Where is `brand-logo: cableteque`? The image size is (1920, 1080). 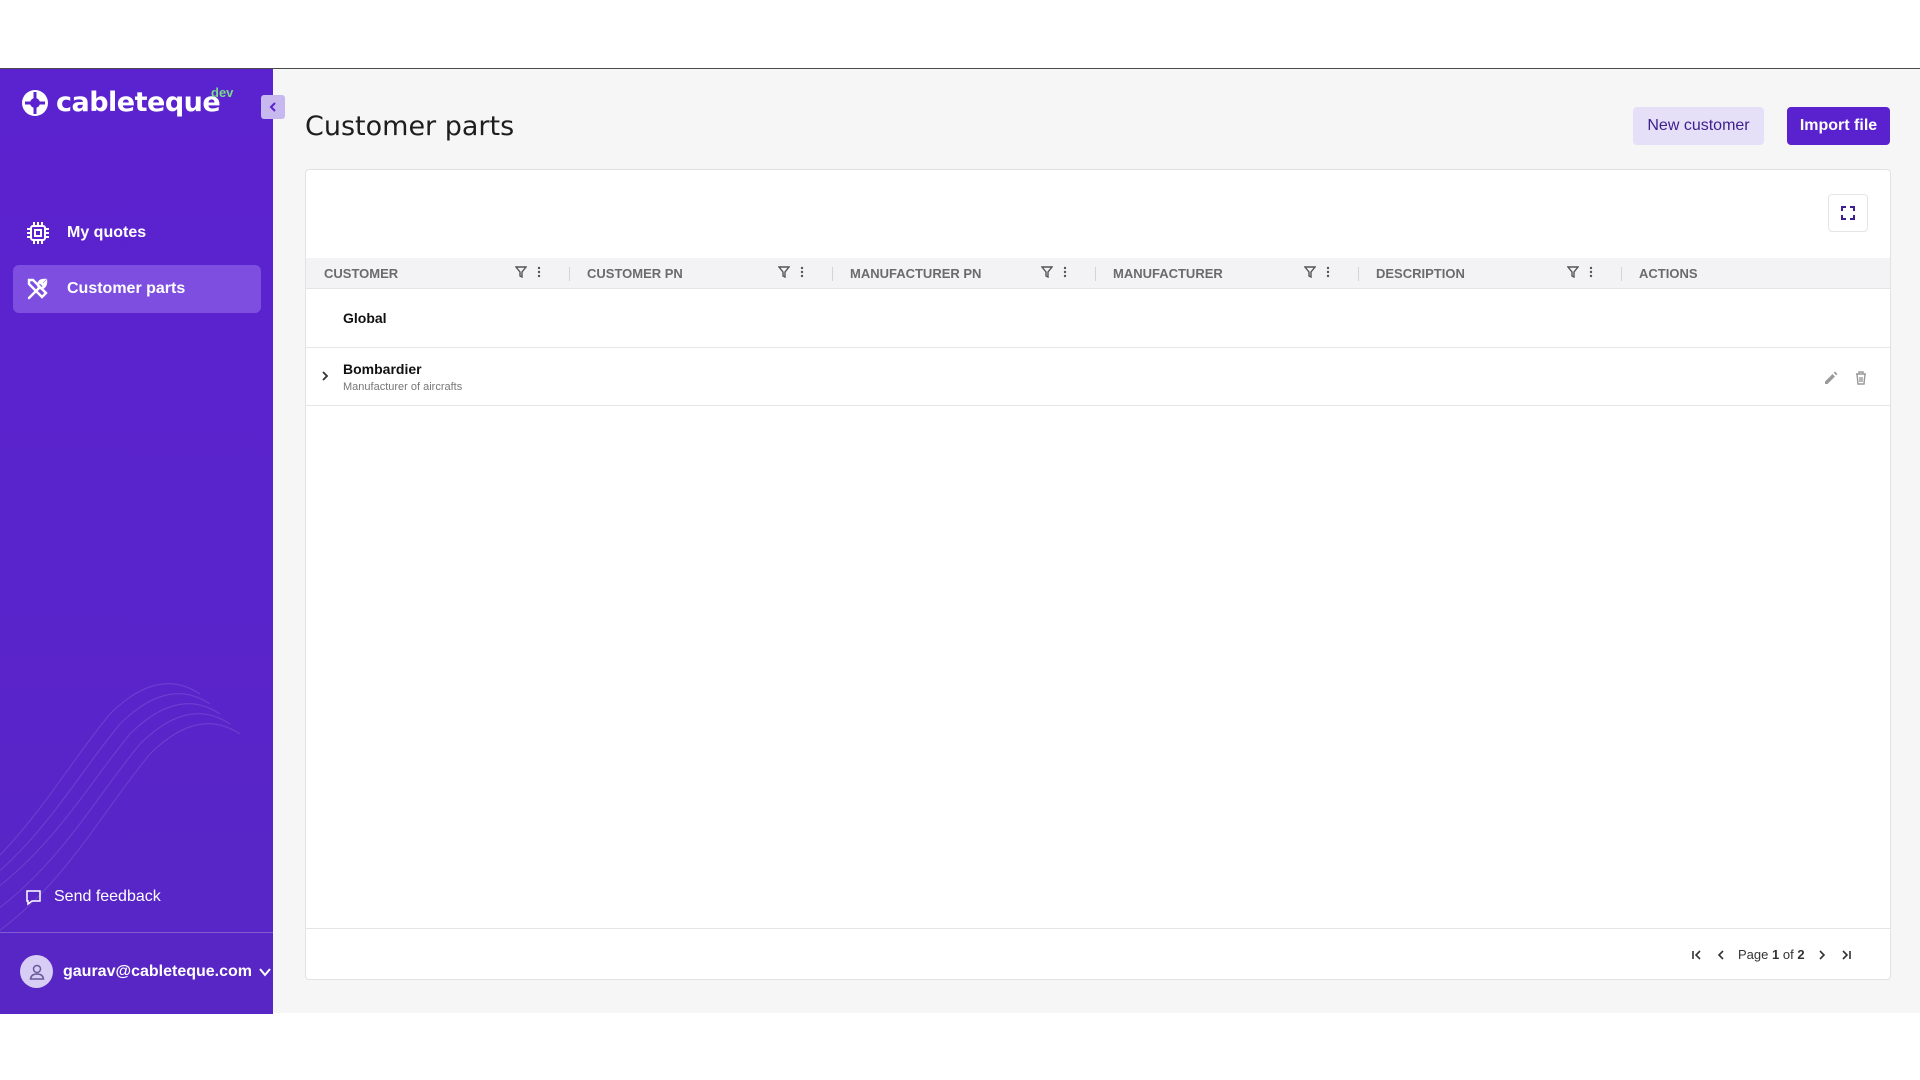
brand-logo: cableteque is located at coordinates (120, 102).